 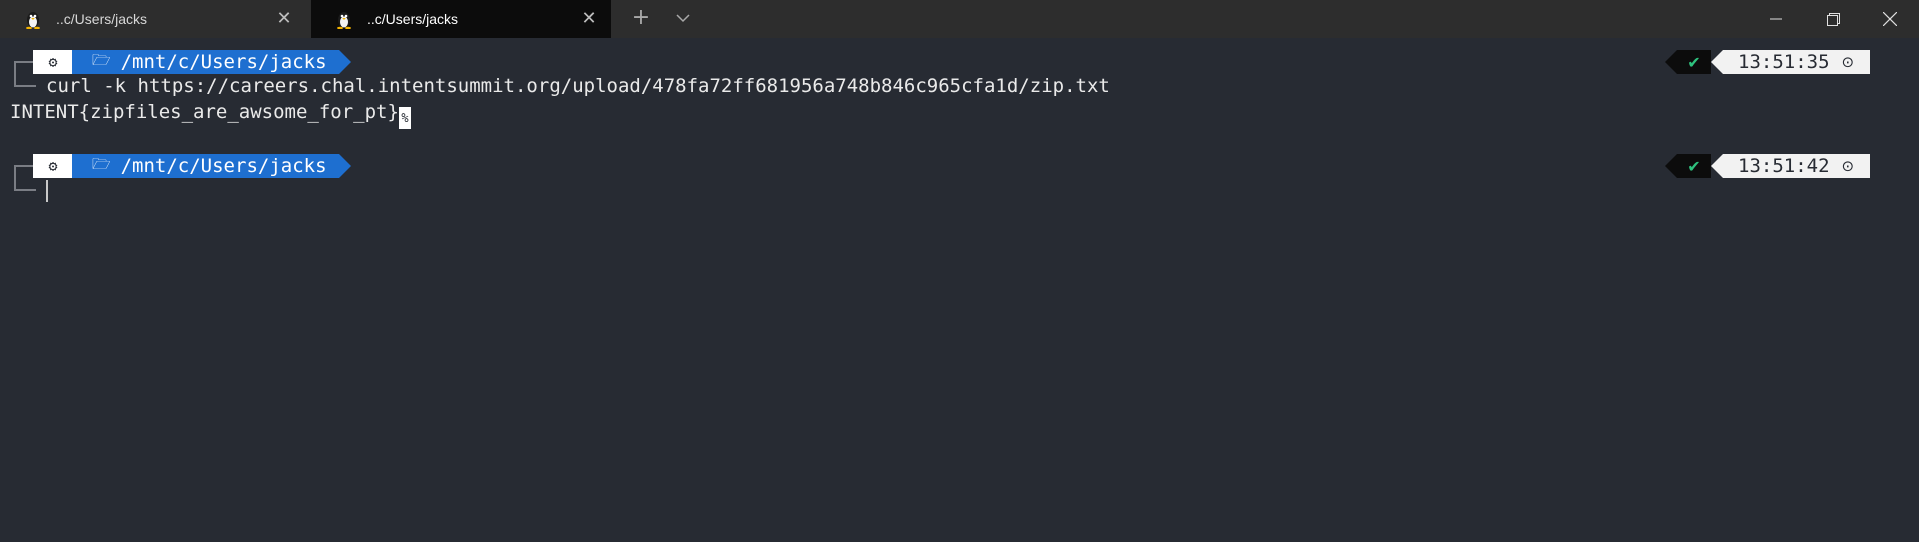 What do you see at coordinates (959, 19) in the screenshot?
I see `title-bar: ..c/Users/jacks ✕ ..c/Users/jacks ✕ +` at bounding box center [959, 19].